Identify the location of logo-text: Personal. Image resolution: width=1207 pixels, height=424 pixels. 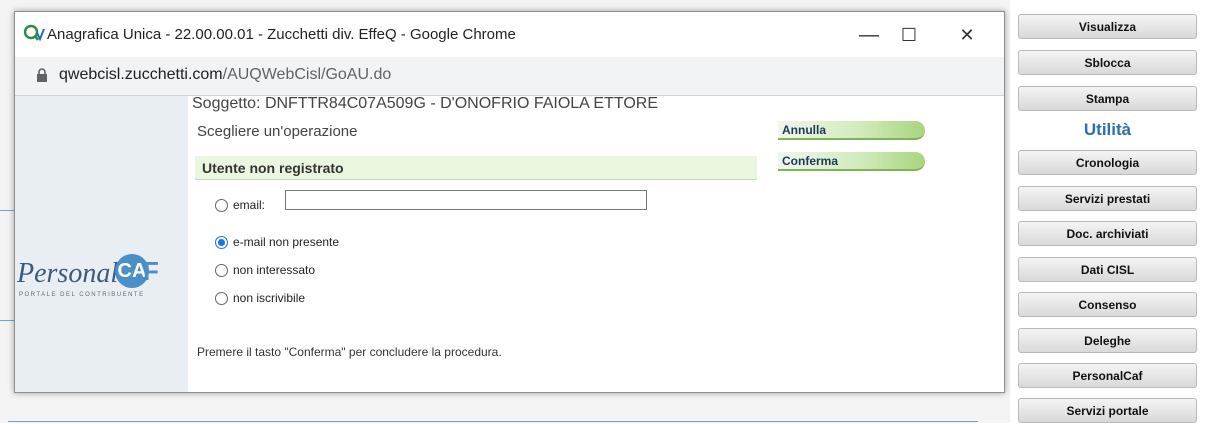
(68, 273).